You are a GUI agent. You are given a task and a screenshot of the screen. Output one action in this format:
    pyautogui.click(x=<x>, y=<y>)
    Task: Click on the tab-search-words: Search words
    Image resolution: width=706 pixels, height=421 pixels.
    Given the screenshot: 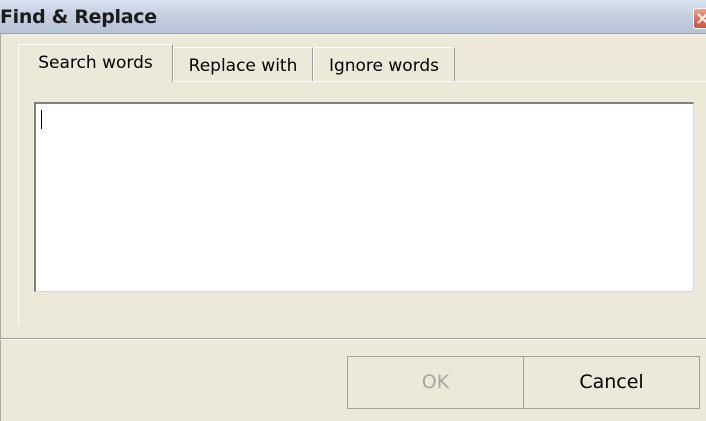 What is the action you would take?
    pyautogui.click(x=95, y=63)
    